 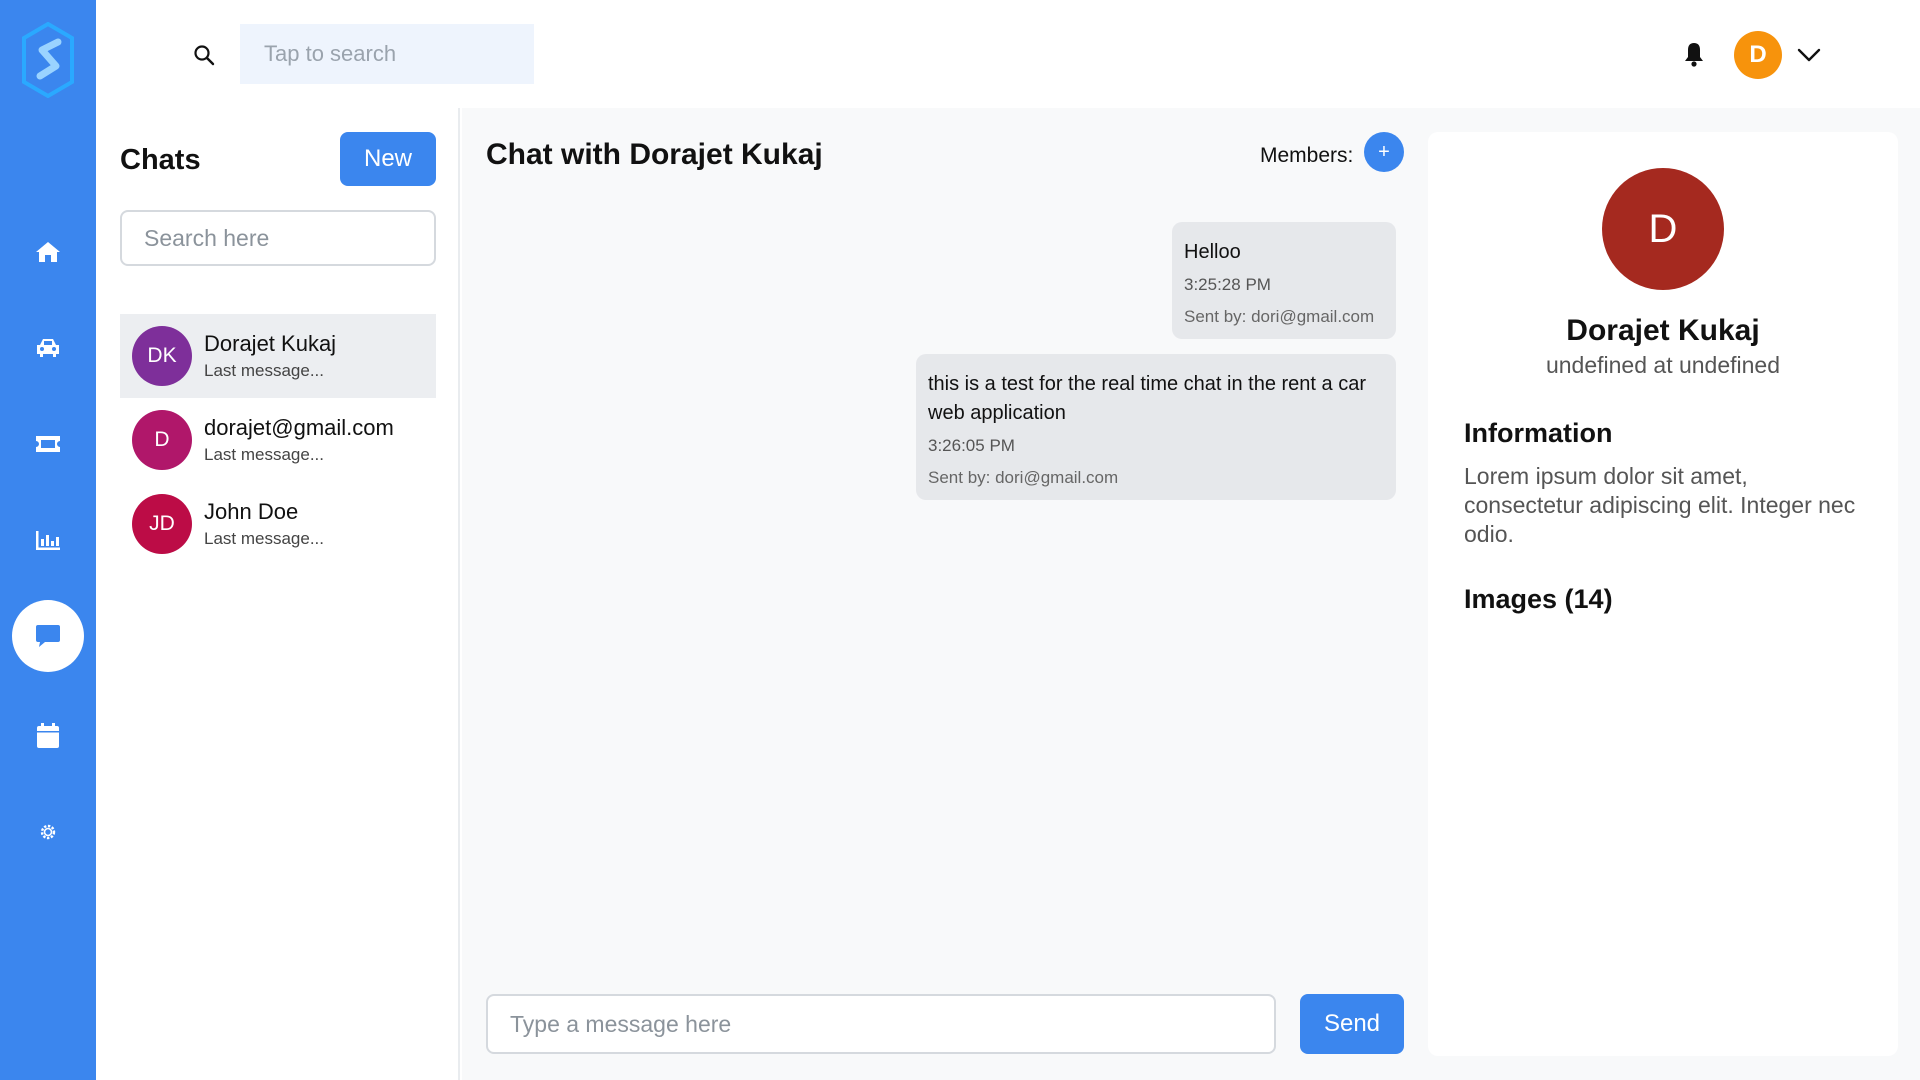 What do you see at coordinates (1538, 599) in the screenshot?
I see `images-heading: Images (14)` at bounding box center [1538, 599].